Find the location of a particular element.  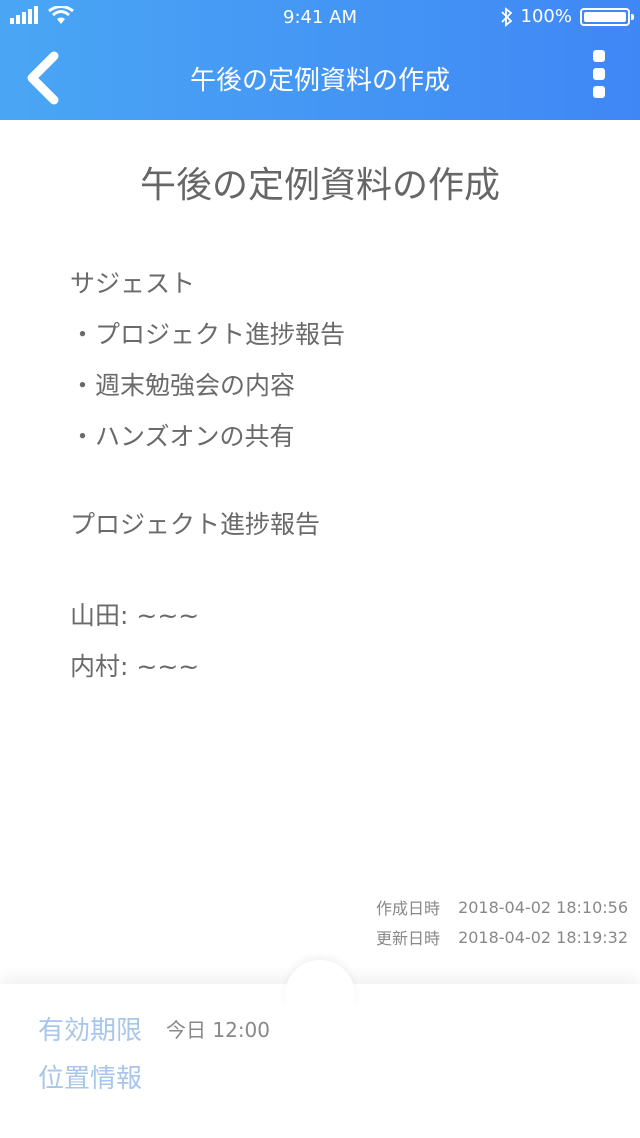

updated-row: 更新日時 2018-04-02 18:19:32 is located at coordinates (502, 937).